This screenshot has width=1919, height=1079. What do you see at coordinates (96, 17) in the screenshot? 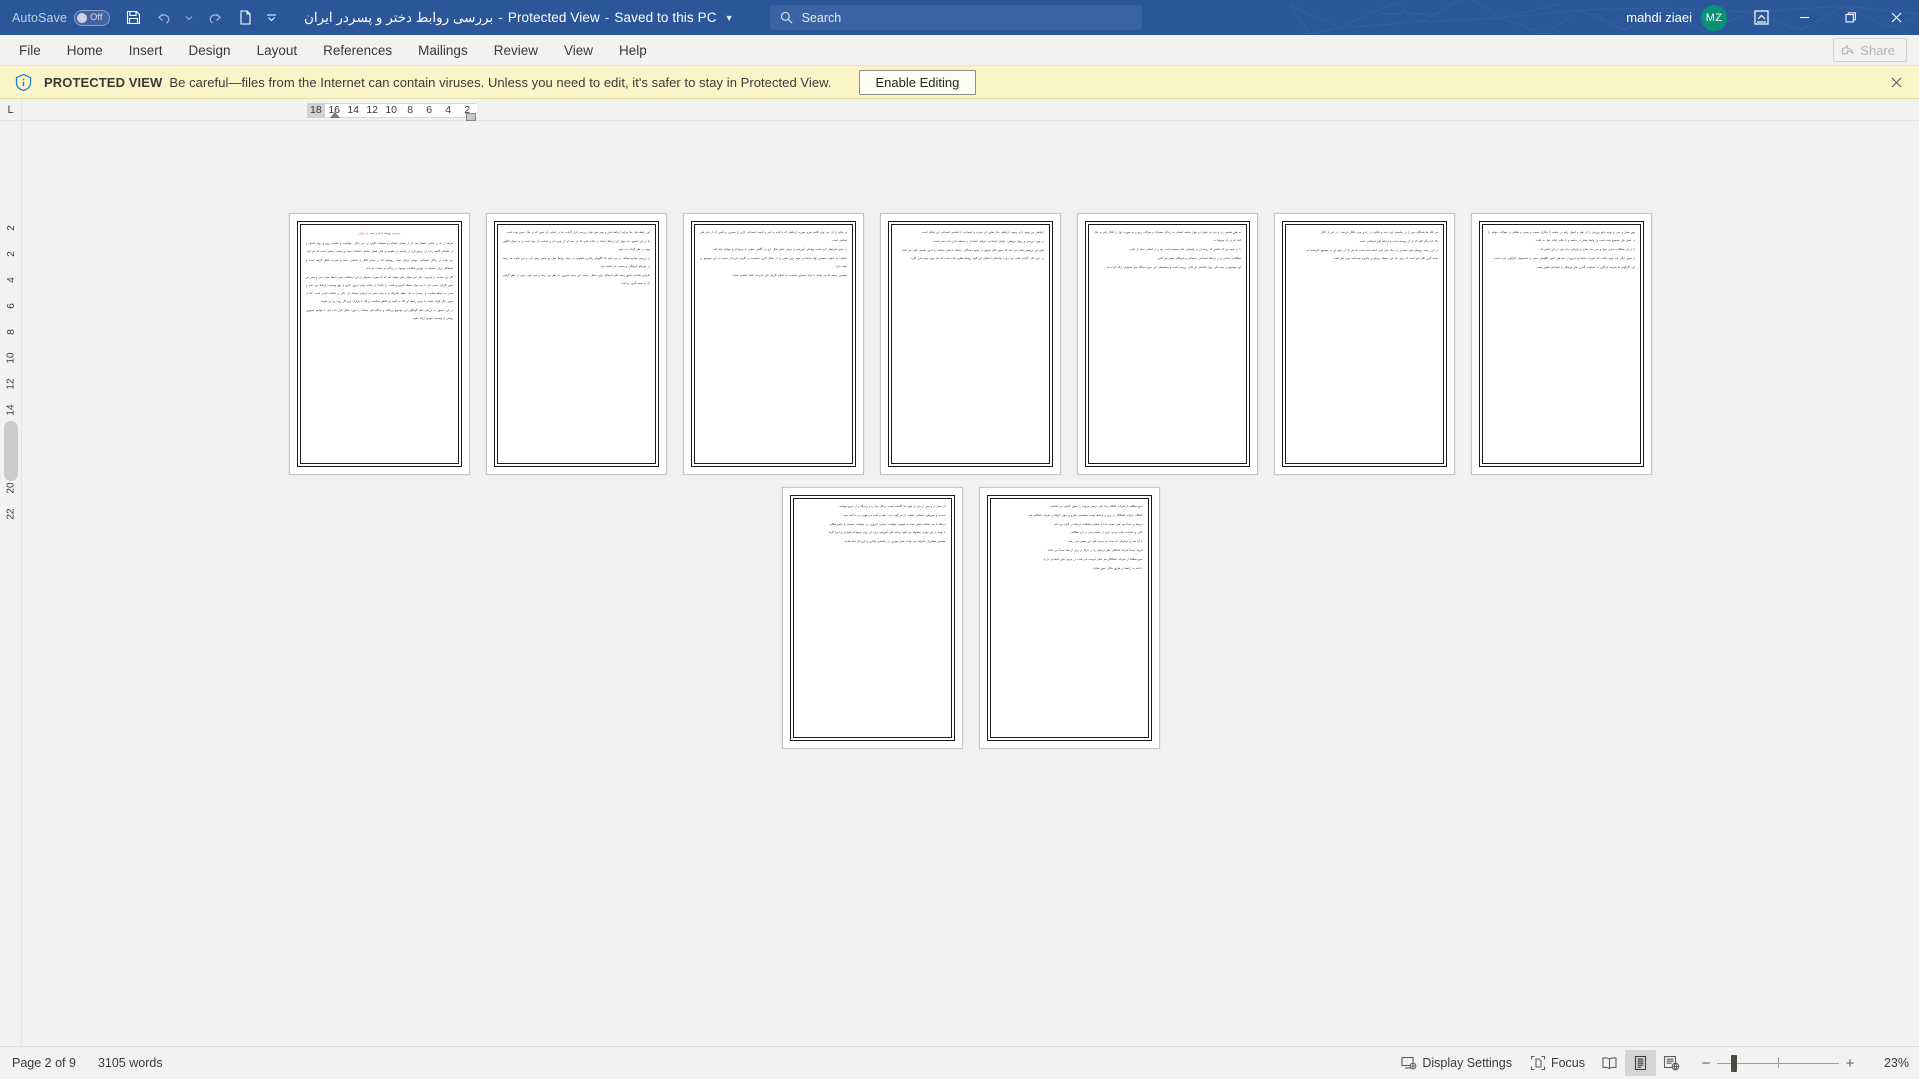
I see `autosave-state-label: Off` at bounding box center [96, 17].